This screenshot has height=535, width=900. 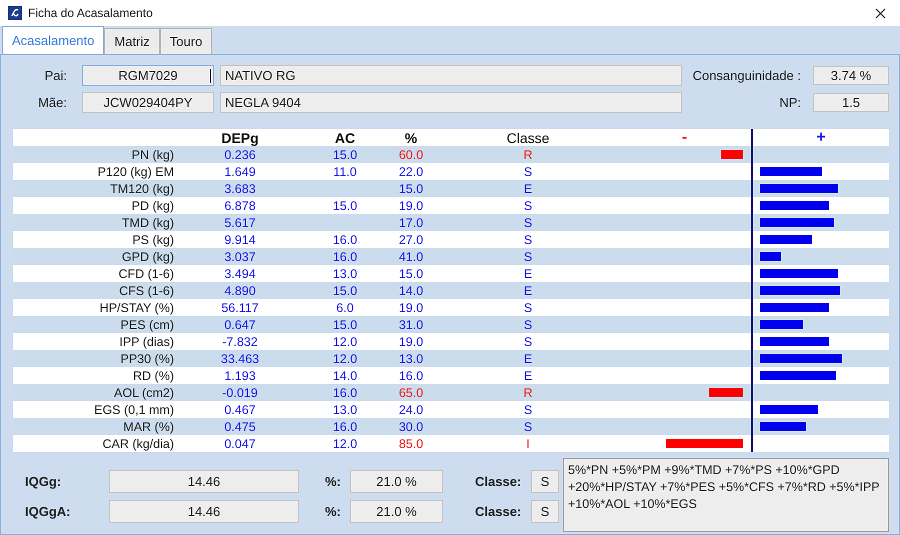 What do you see at coordinates (746, 75) in the screenshot?
I see `field-label: Consanguinidade :` at bounding box center [746, 75].